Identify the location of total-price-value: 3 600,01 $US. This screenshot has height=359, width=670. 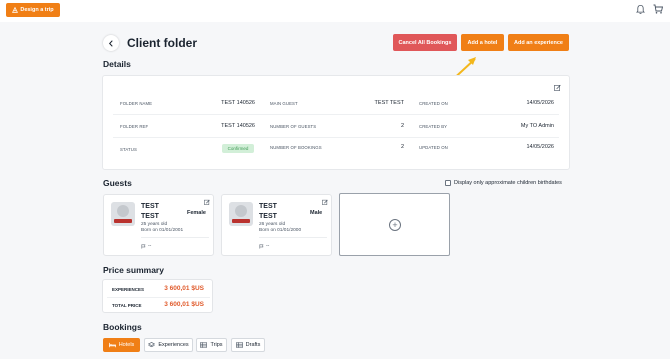
(184, 304).